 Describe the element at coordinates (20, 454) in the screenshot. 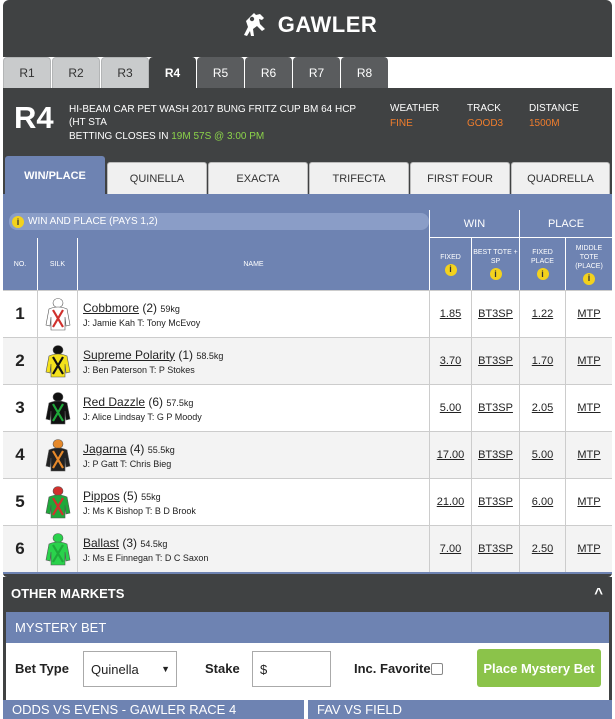

I see `runner-number: 4` at that location.